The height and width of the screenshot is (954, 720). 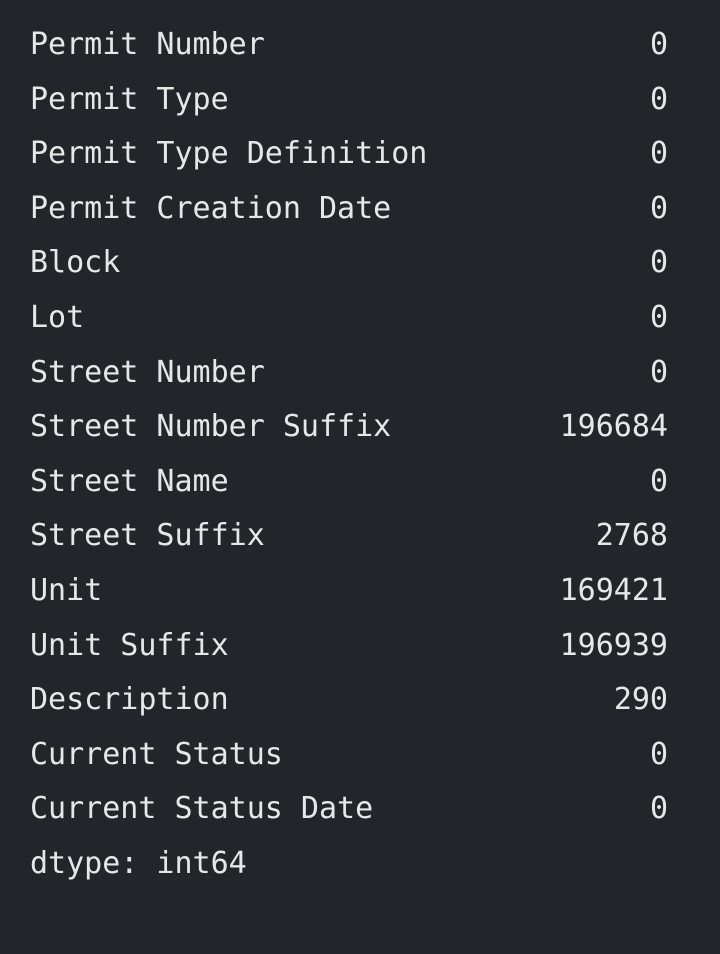 I want to click on row-label: Block, so click(x=75, y=263).